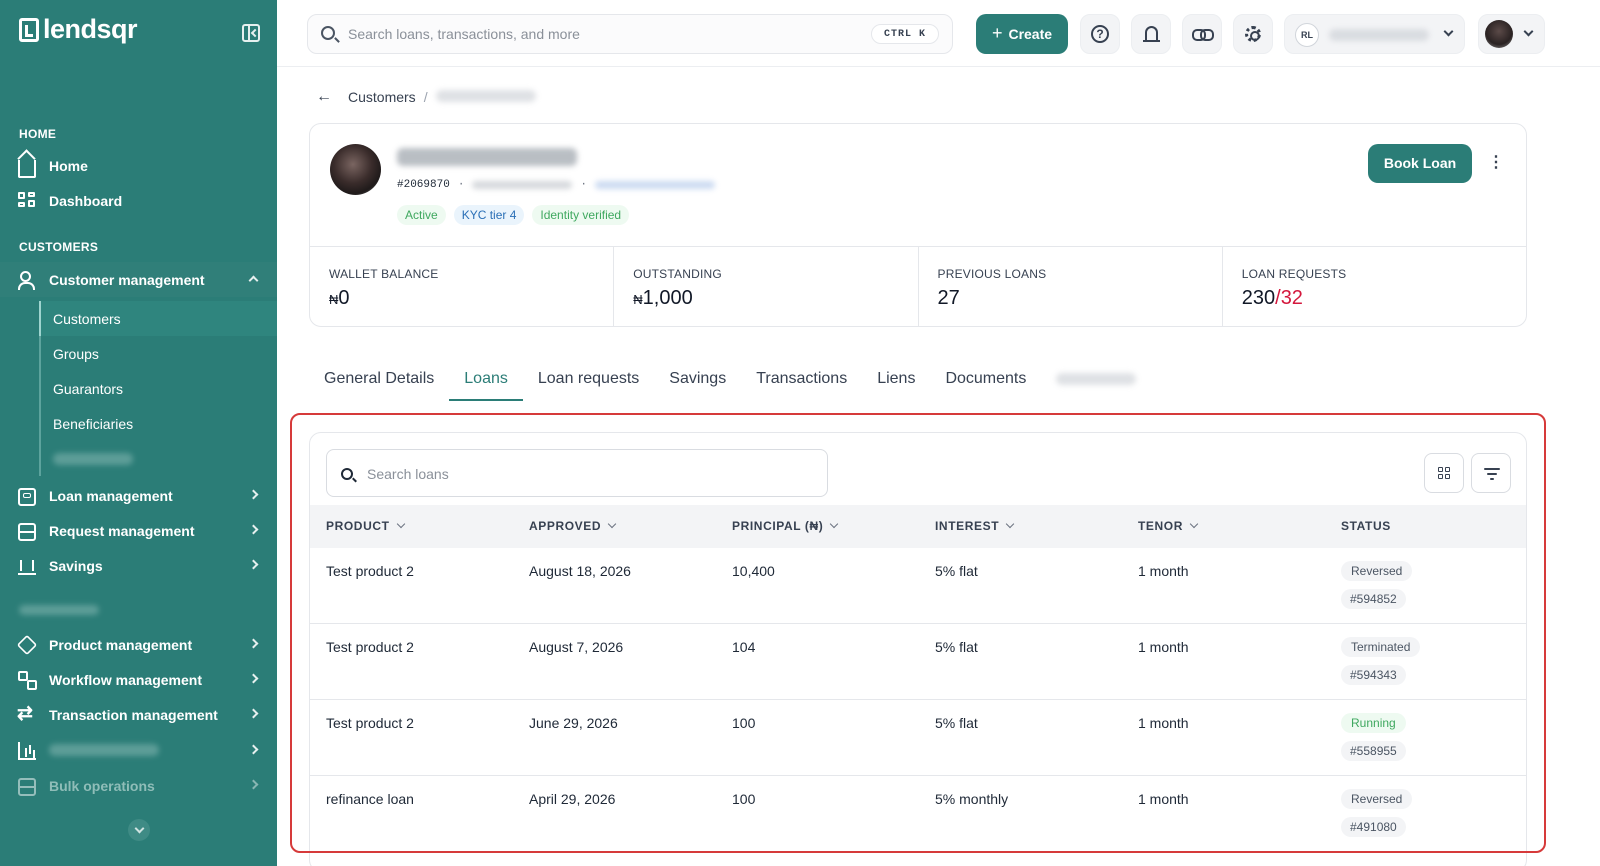 The width and height of the screenshot is (1600, 866). Describe the element at coordinates (677, 274) in the screenshot. I see `stat-label: OUTSTANDING` at that location.